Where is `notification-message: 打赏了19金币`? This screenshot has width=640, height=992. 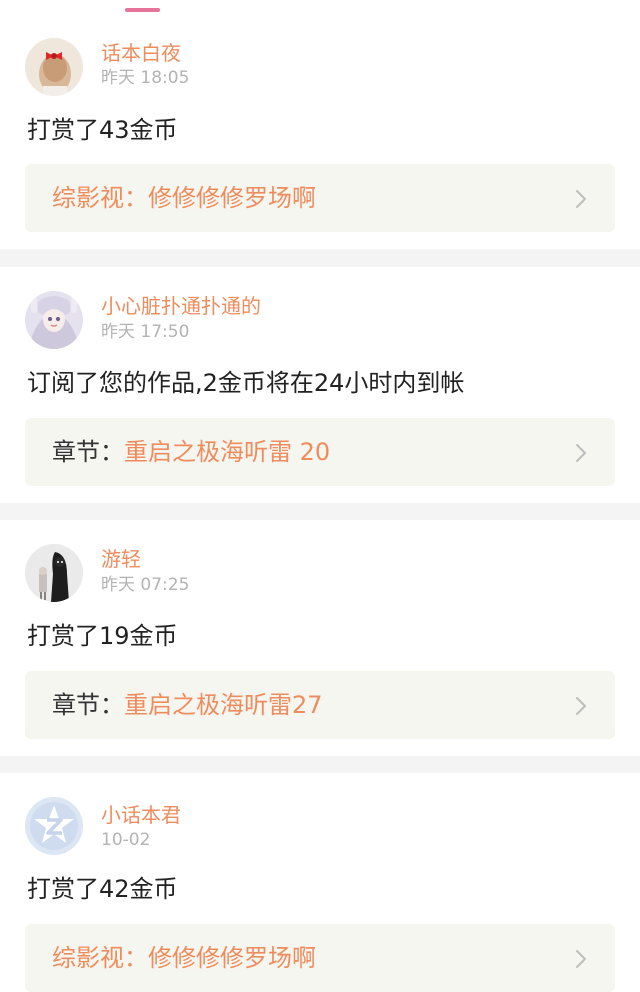 notification-message: 打赏了19金币 is located at coordinates (102, 636).